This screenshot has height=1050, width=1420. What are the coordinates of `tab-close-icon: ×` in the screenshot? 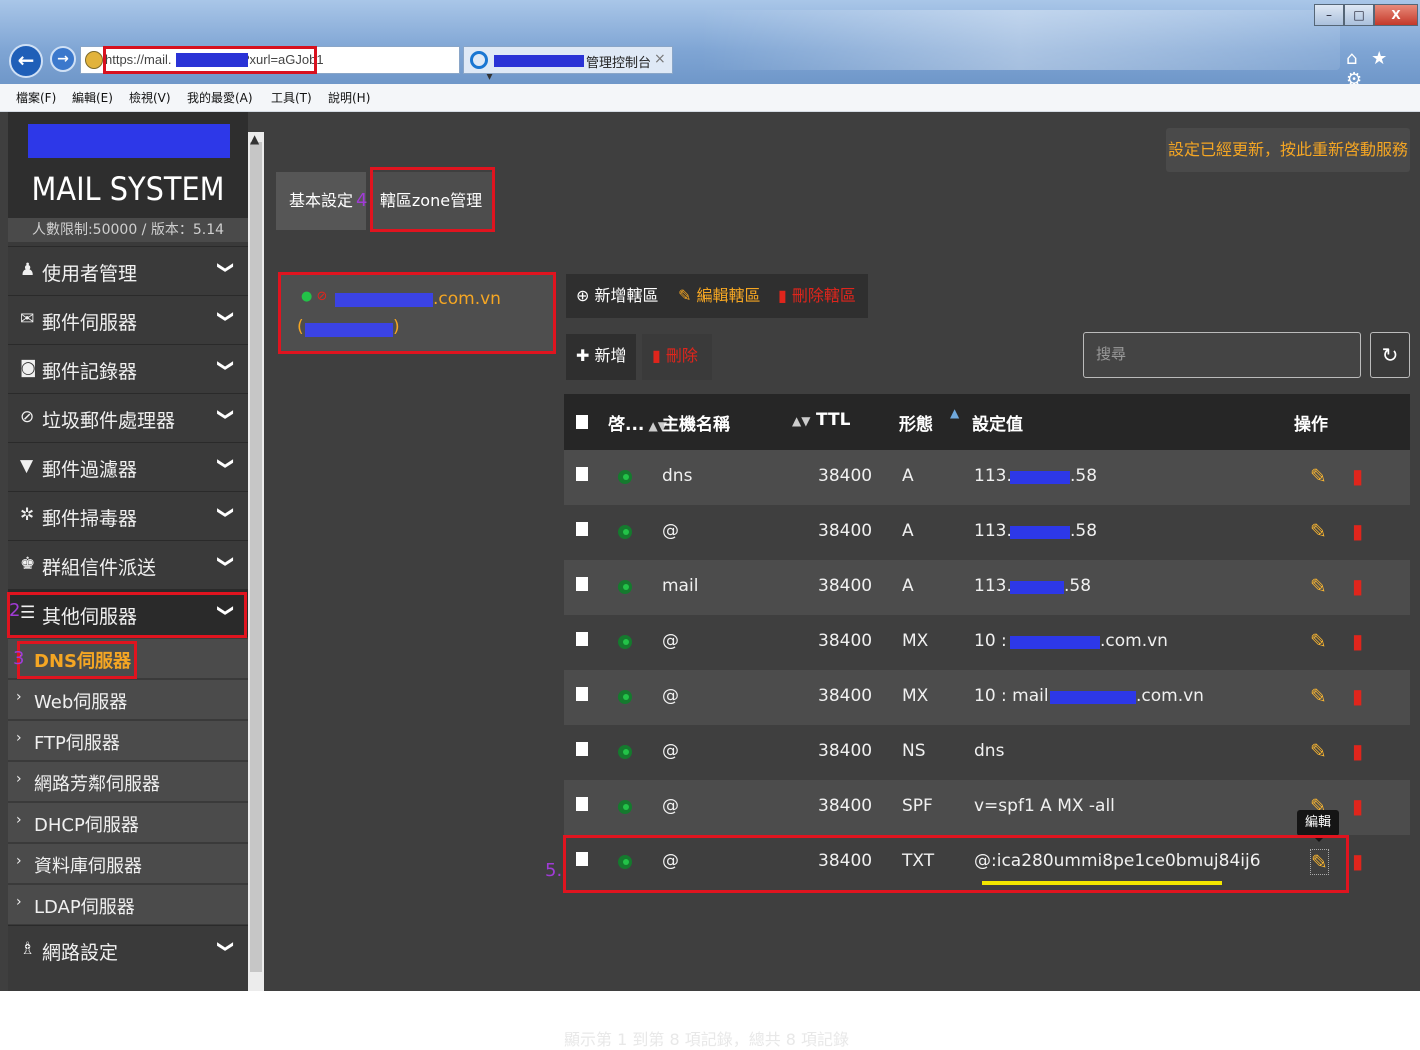 It's located at (660, 59).